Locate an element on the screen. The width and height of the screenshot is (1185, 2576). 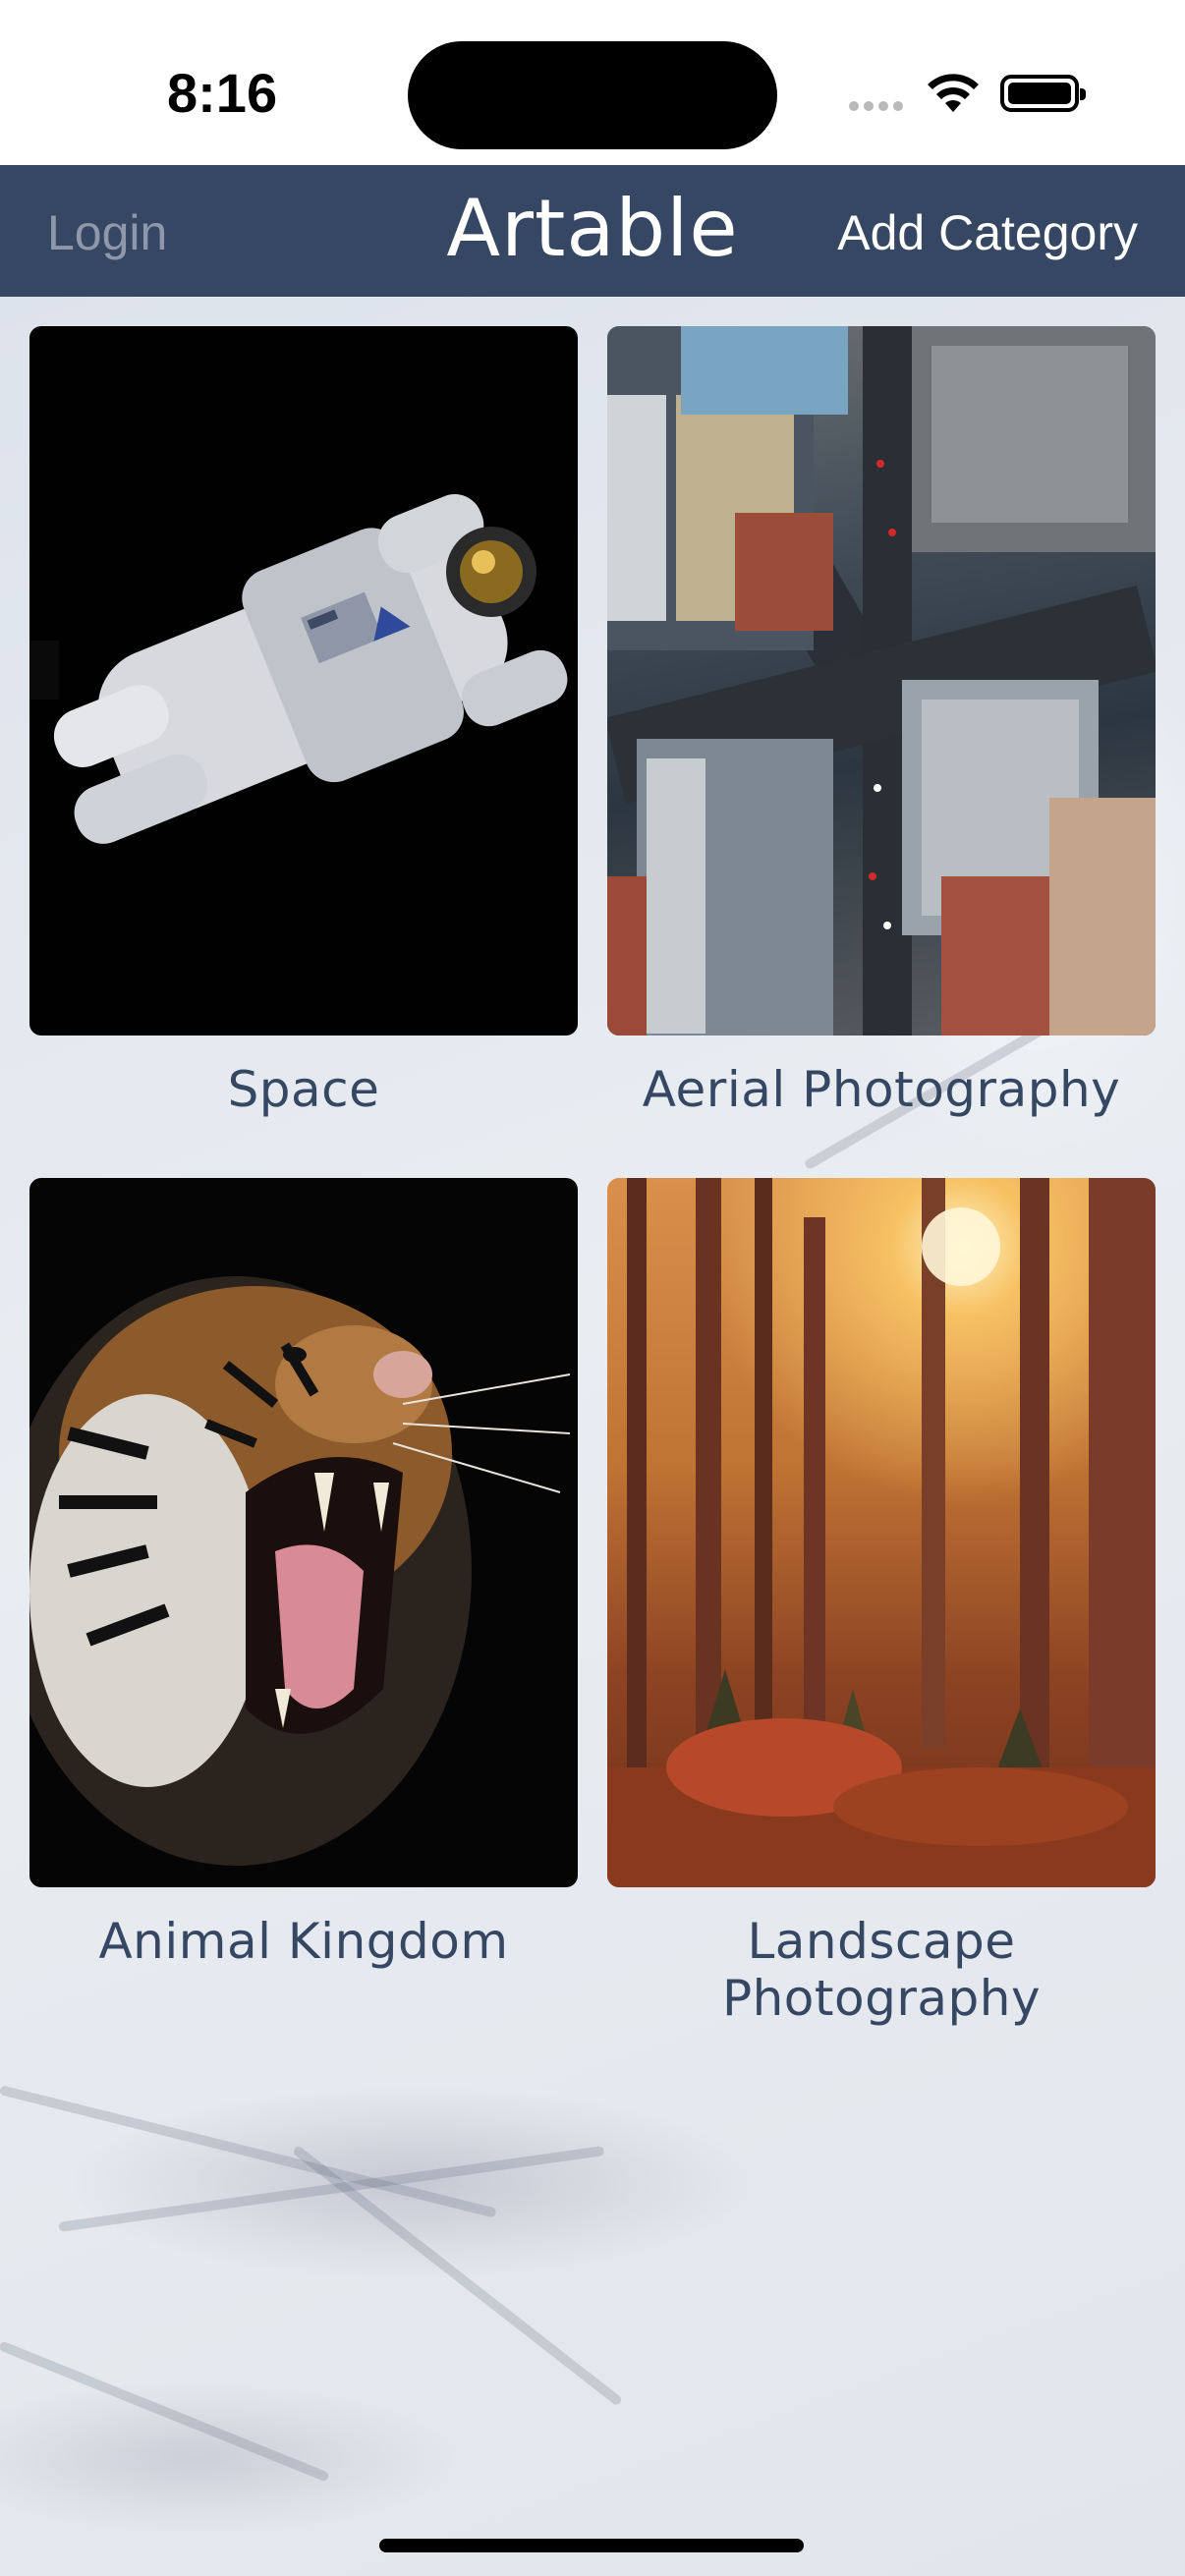
tiger-image is located at coordinates (300, 1571).